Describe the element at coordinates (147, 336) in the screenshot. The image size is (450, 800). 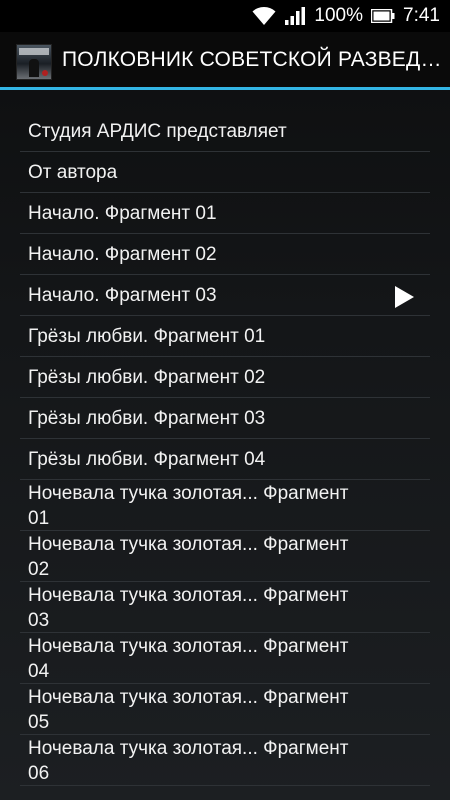
I see `track-title: Грёзы любви. Фрагмент 01` at that location.